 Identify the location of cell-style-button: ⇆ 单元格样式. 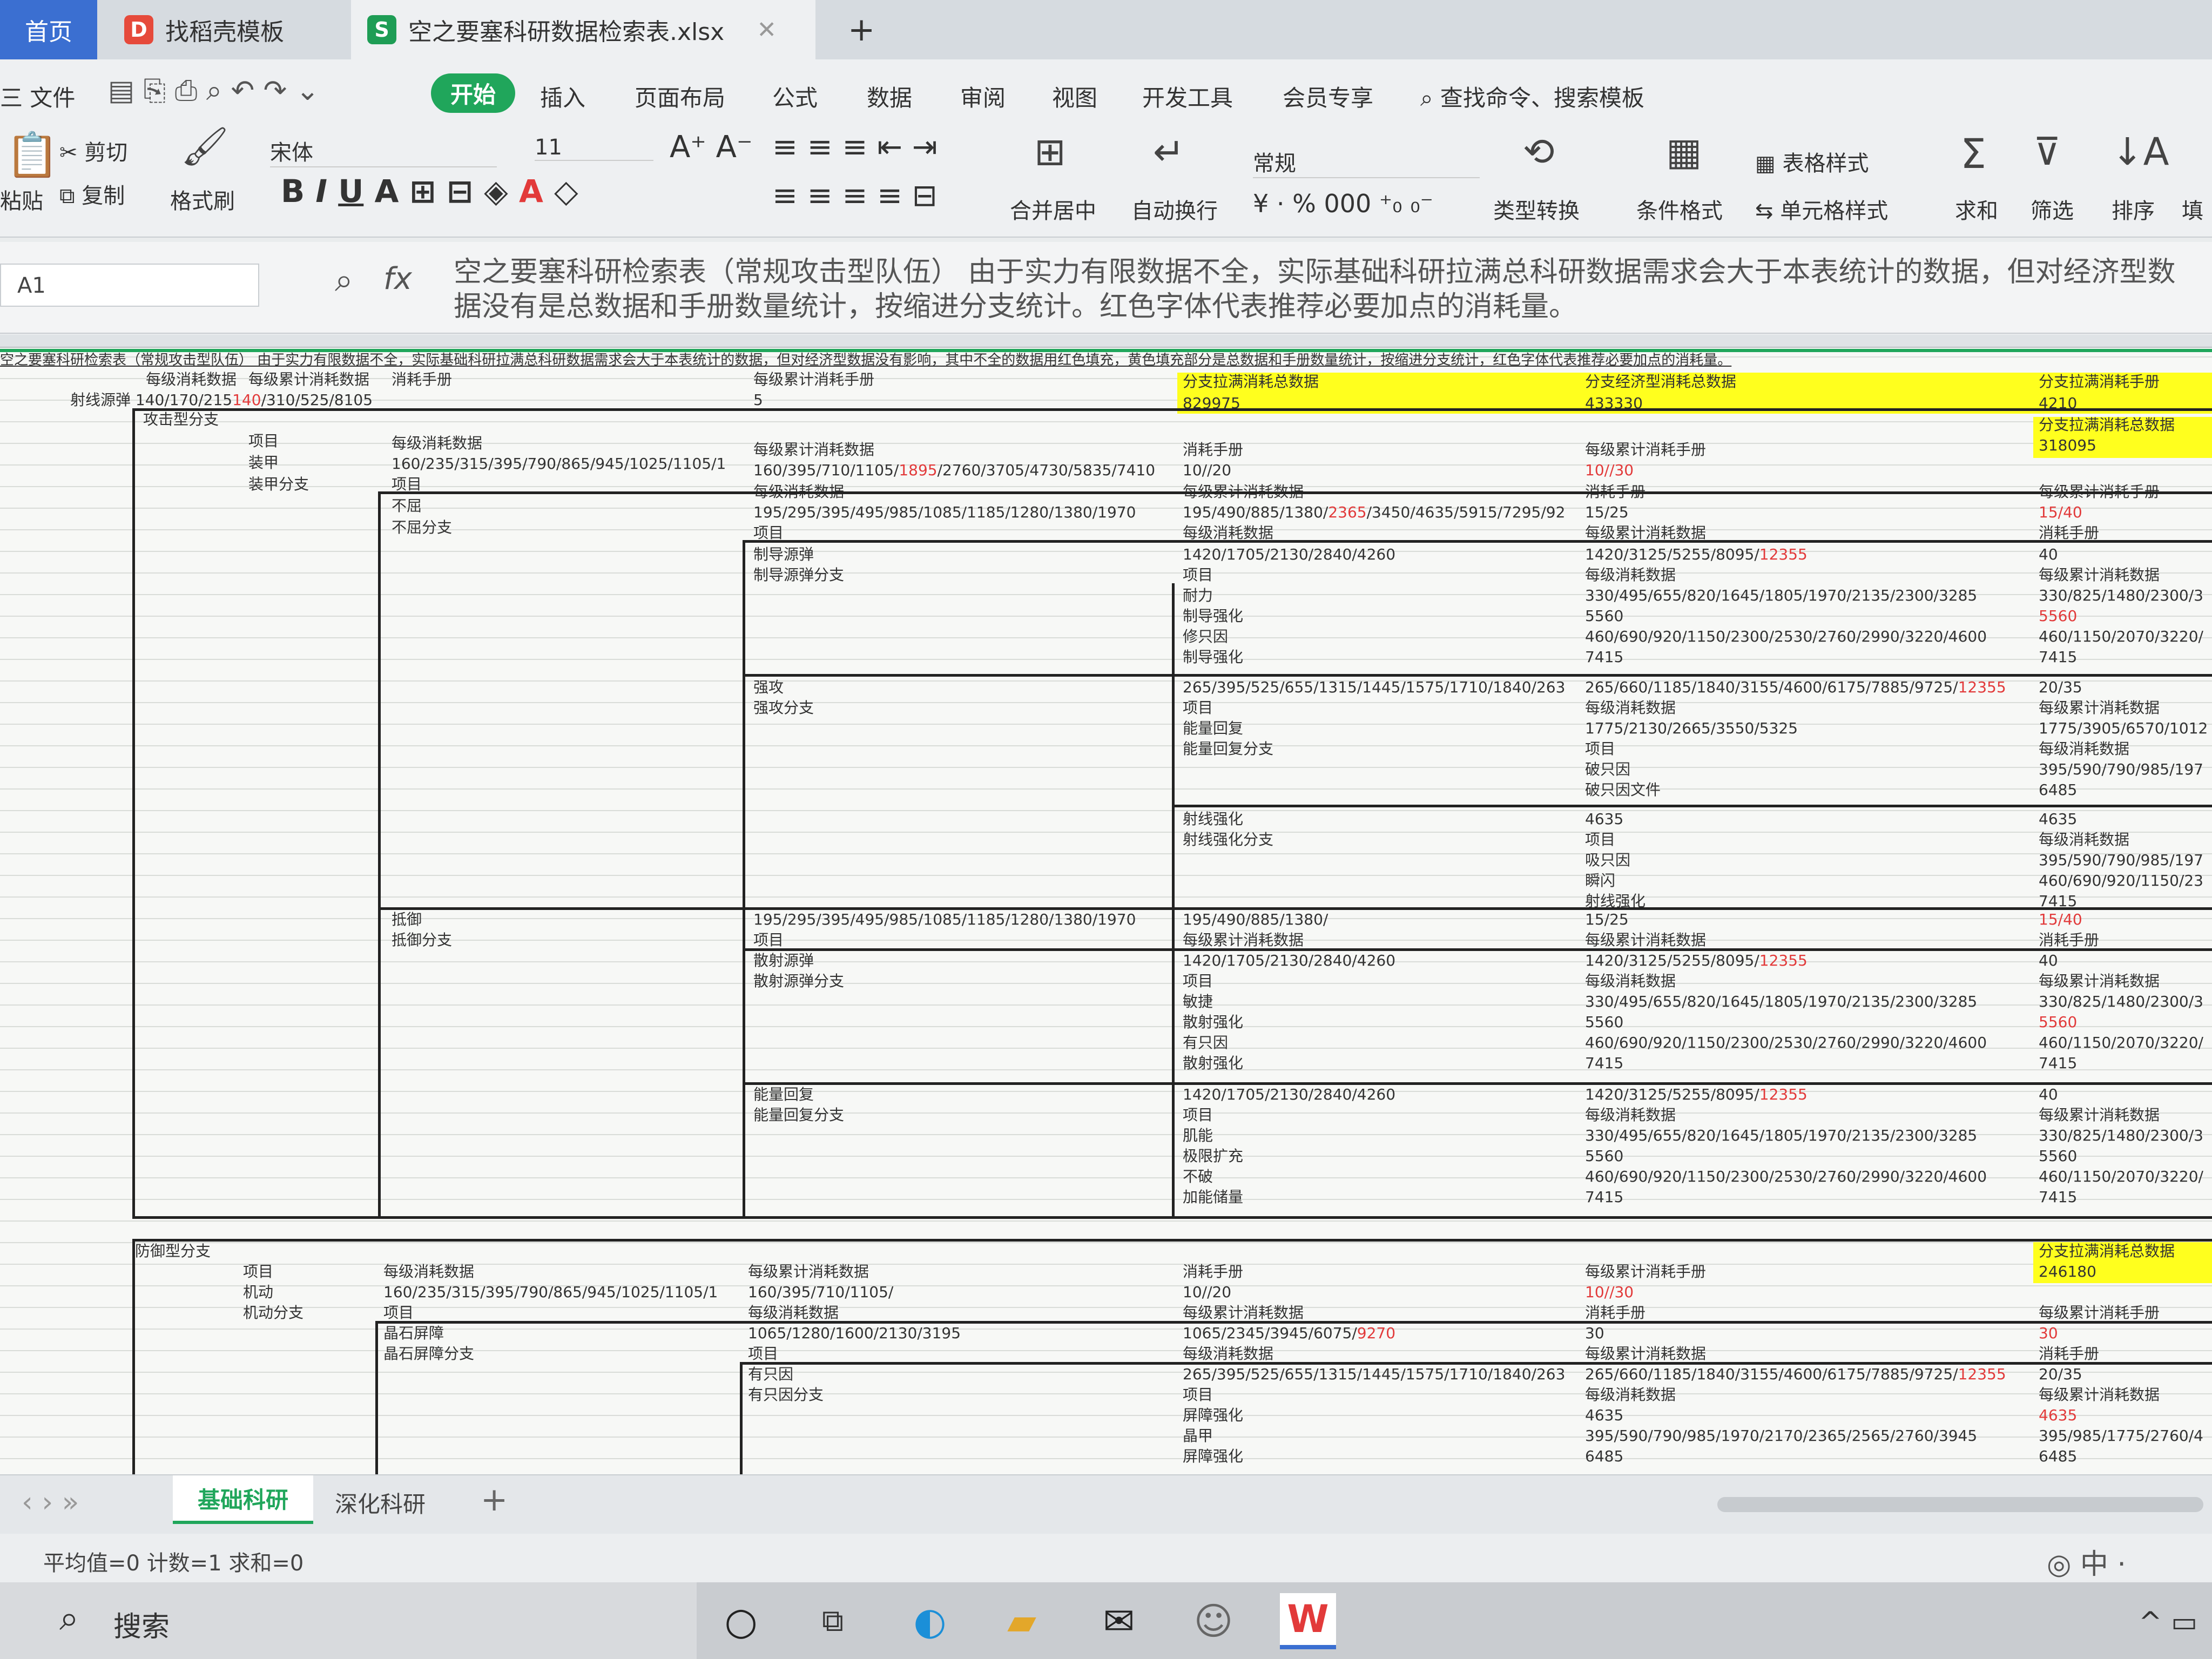
(1821, 209).